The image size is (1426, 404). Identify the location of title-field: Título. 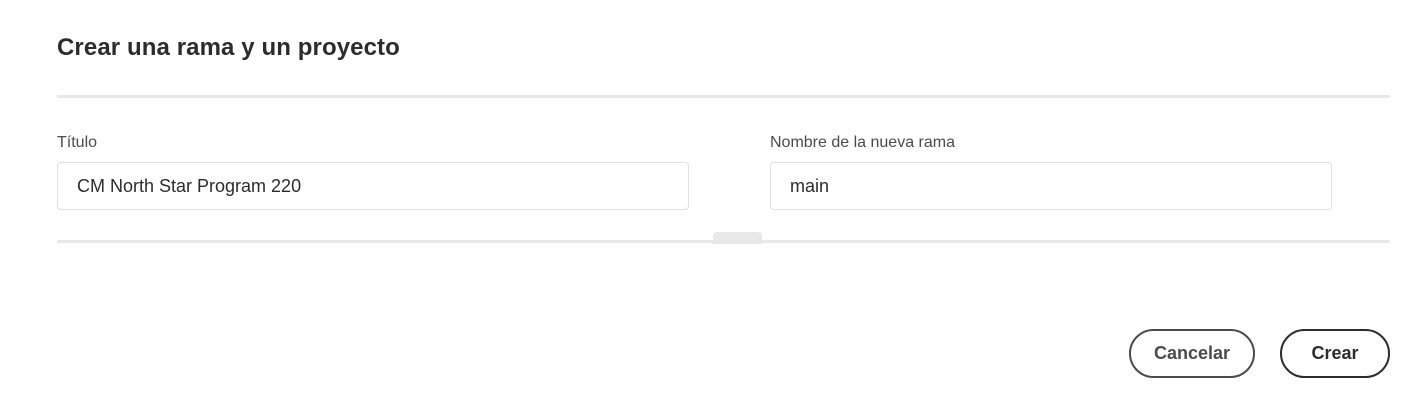
(373, 171).